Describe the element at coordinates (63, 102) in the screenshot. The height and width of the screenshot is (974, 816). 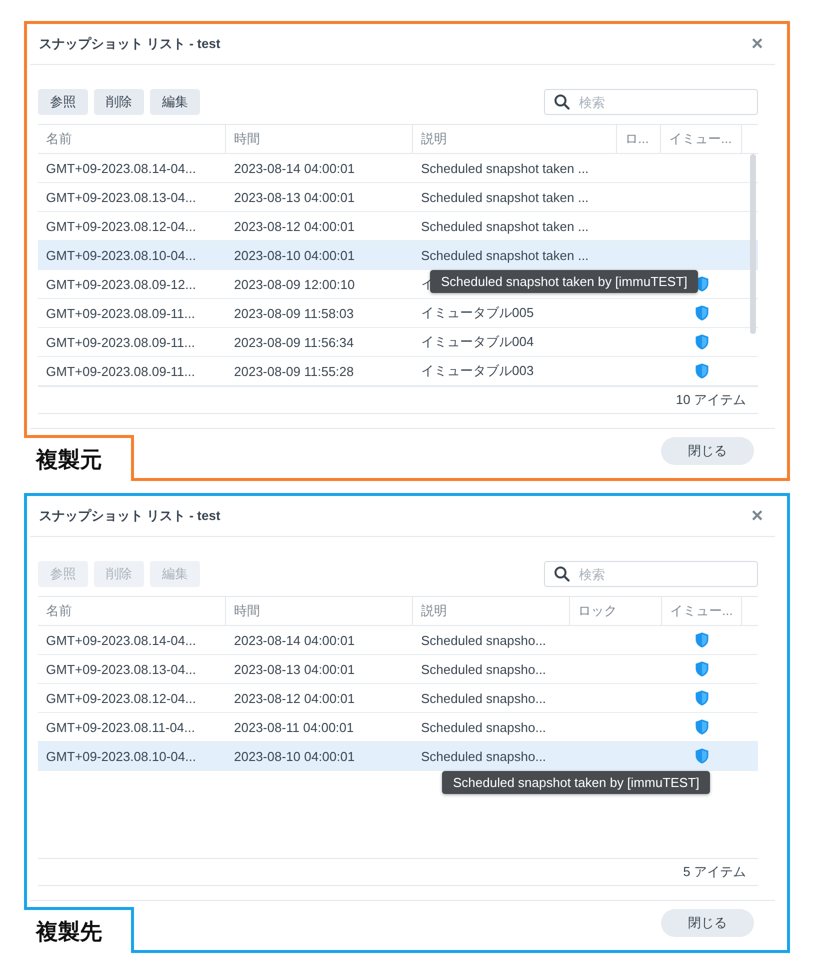
I see `toolbar-button: 参照` at that location.